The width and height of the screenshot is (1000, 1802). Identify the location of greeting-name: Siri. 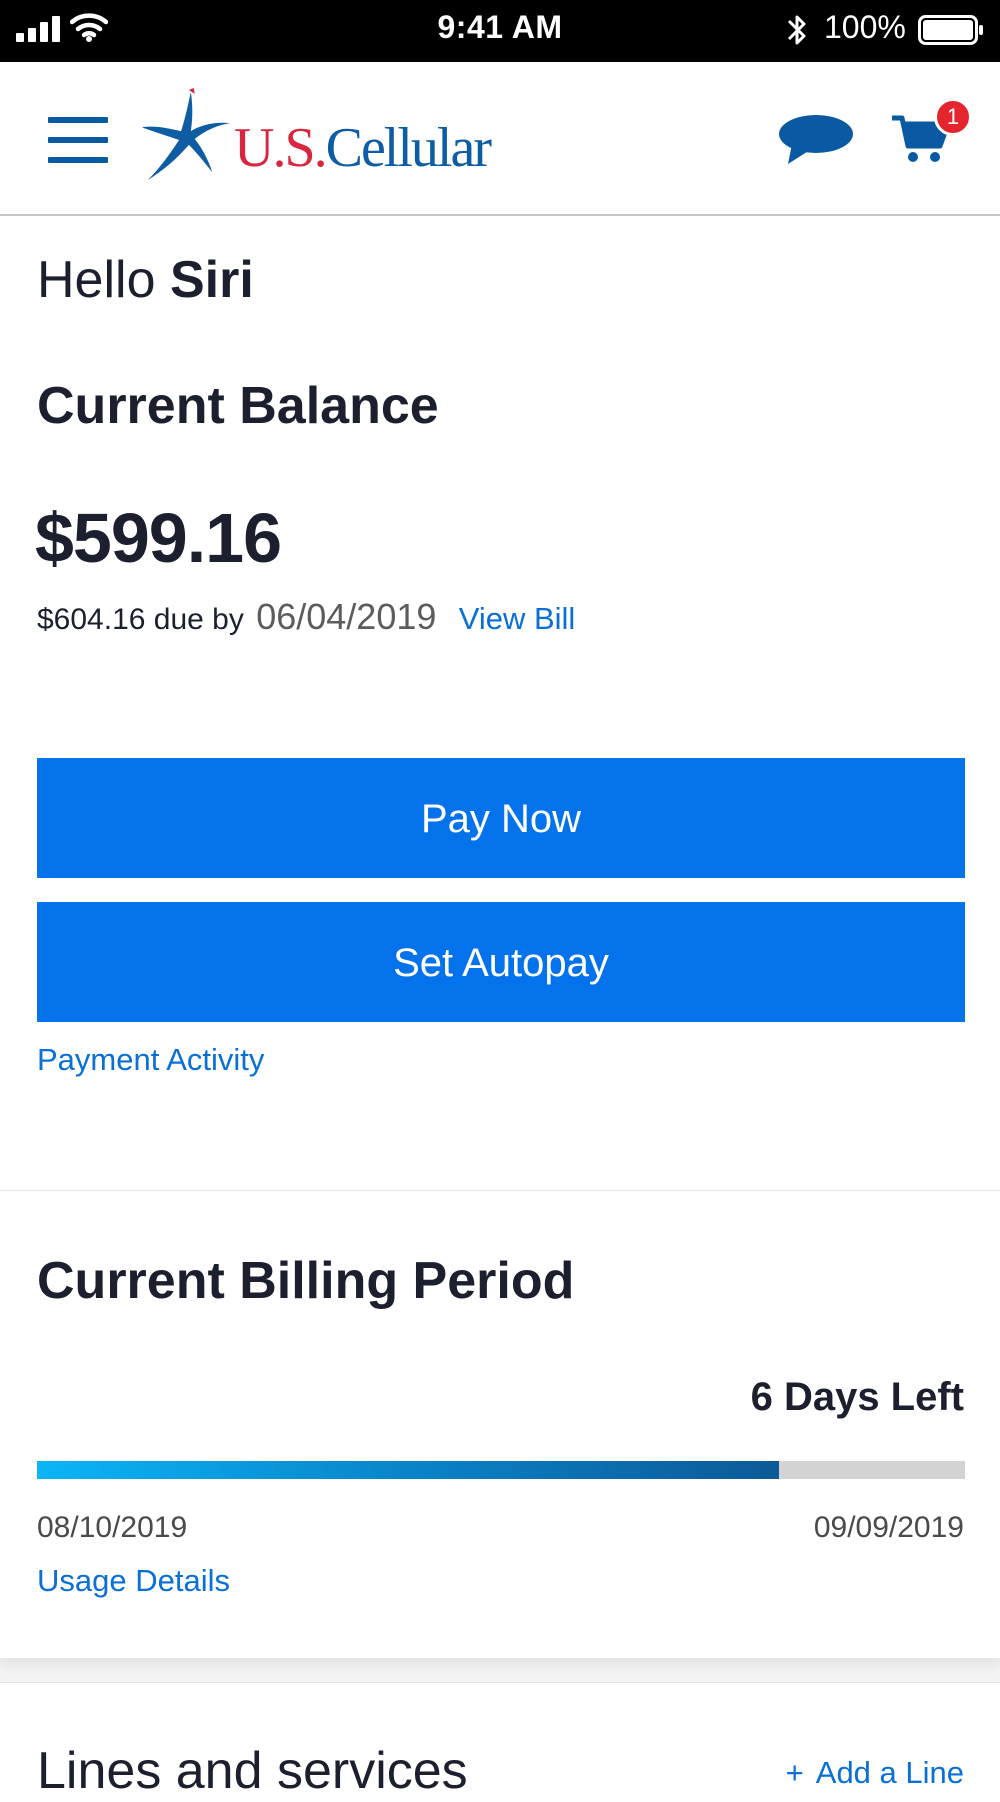
(211, 280).